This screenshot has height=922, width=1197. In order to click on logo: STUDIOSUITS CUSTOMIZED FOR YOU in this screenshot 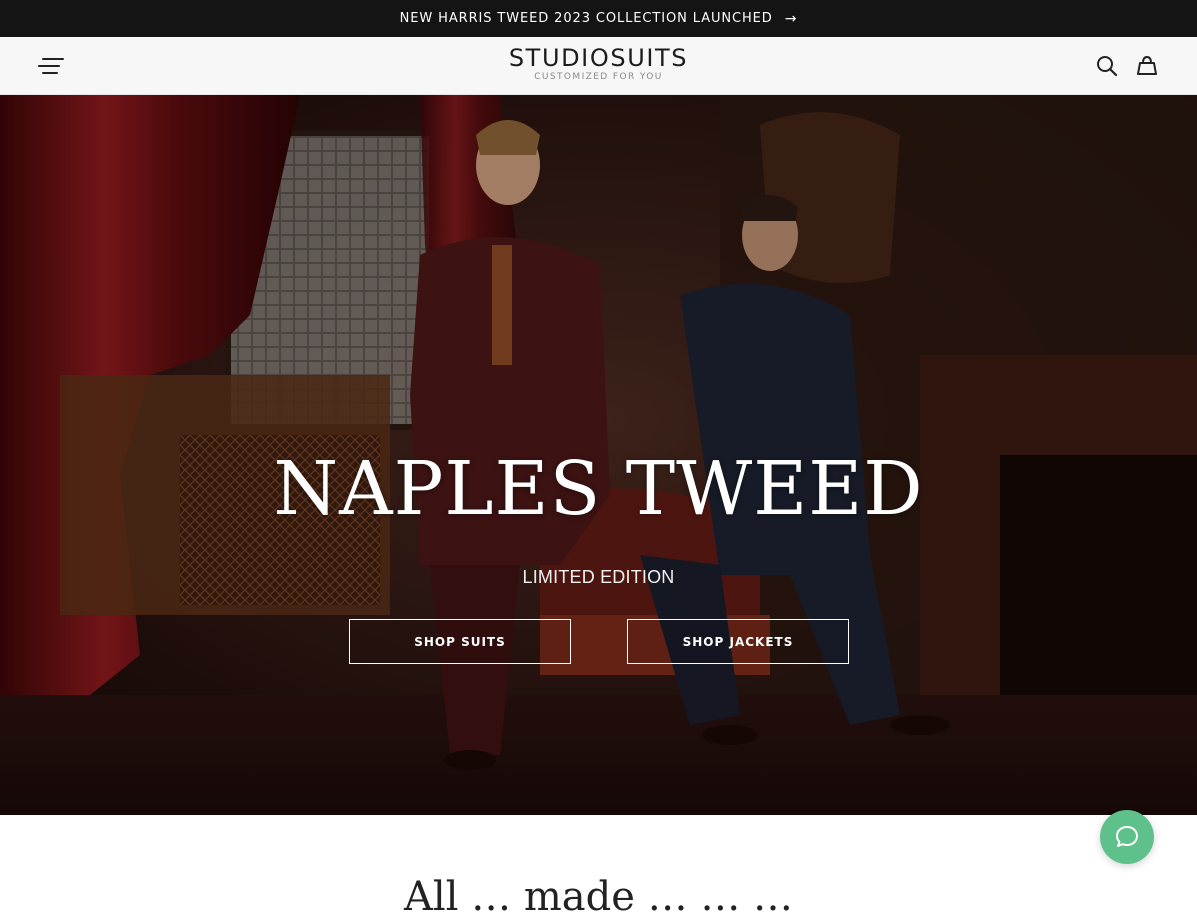, I will do `click(598, 63)`.